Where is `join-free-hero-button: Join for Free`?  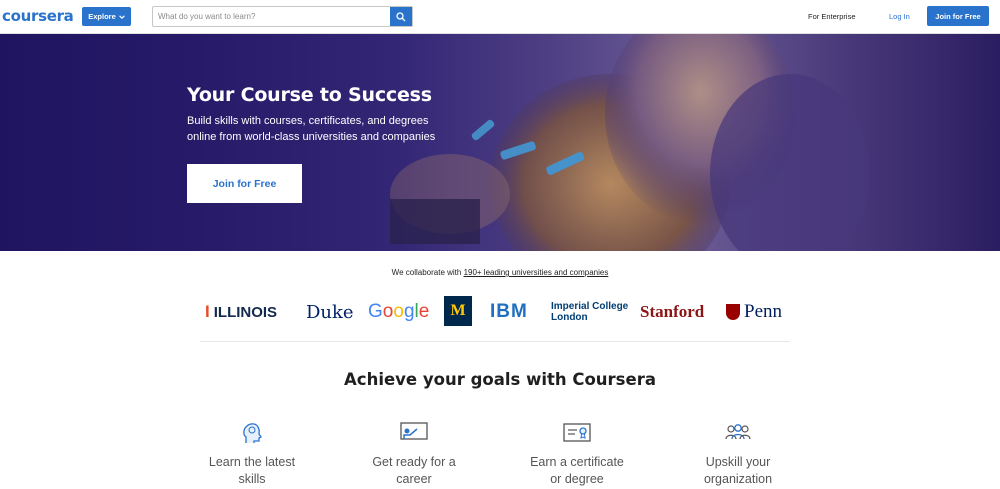
join-free-hero-button: Join for Free is located at coordinates (244, 183).